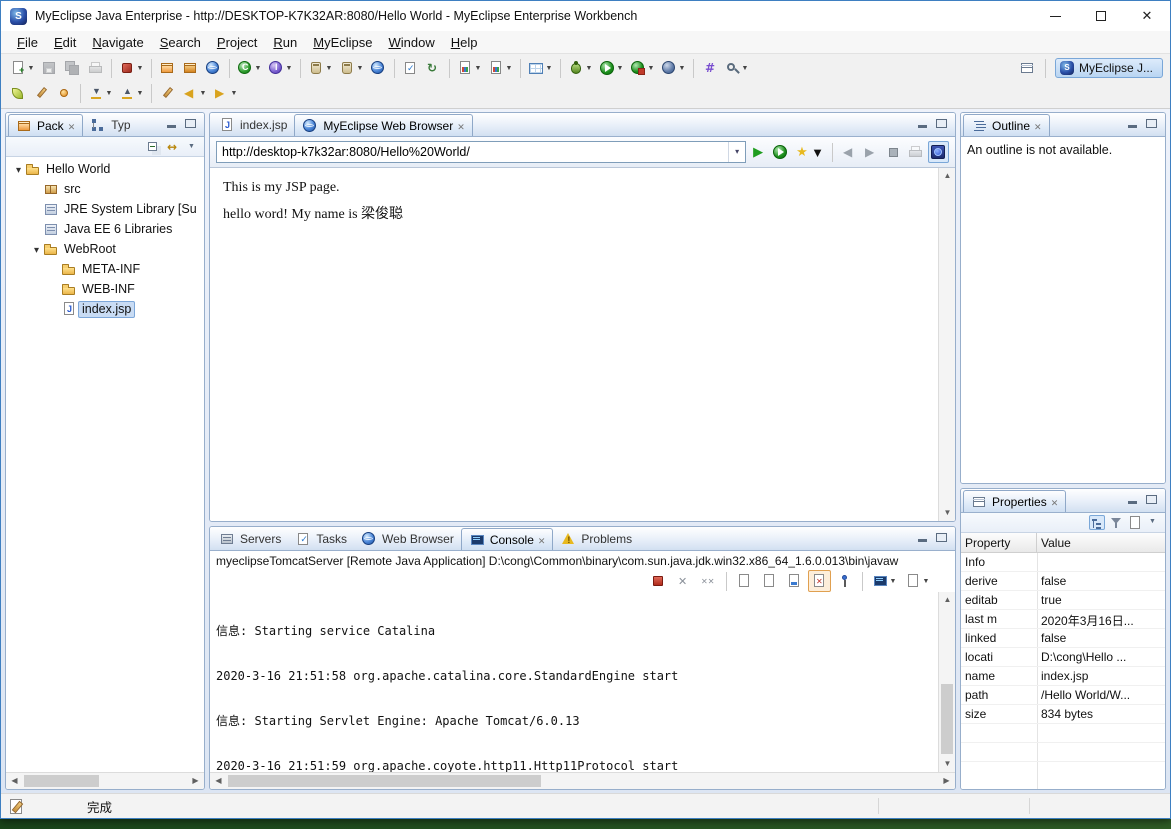 The image size is (1171, 829). What do you see at coordinates (611, 69) in the screenshot?
I see `run-button: ▼` at bounding box center [611, 69].